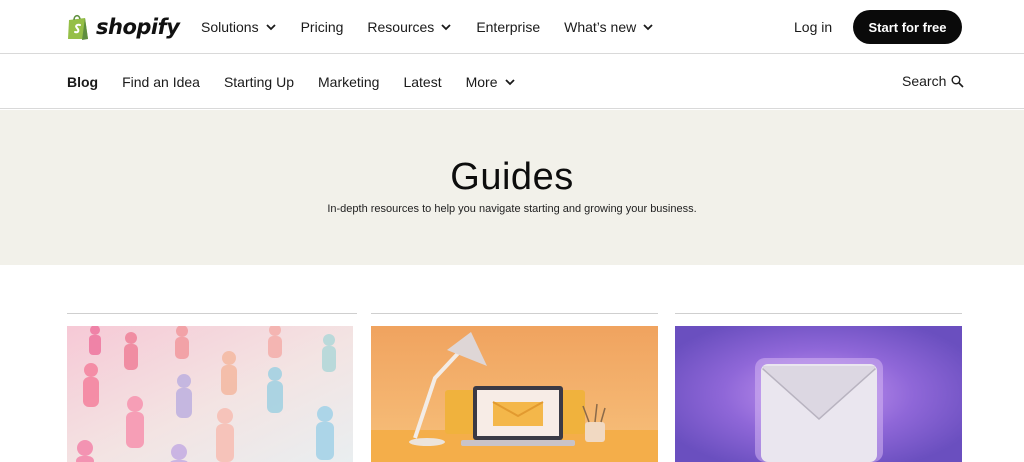 Image resolution: width=1024 pixels, height=462 pixels. What do you see at coordinates (957, 81) in the screenshot?
I see `search-icon` at bounding box center [957, 81].